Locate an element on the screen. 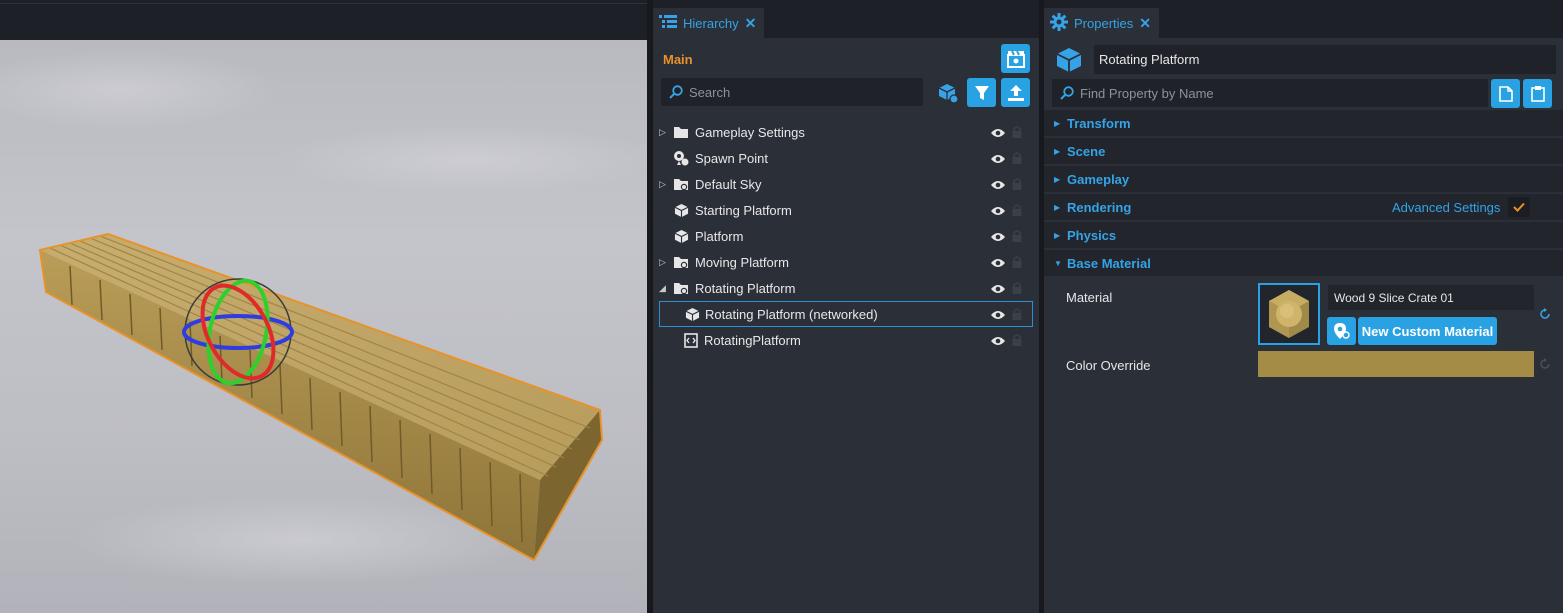  hierarchy-item-label: Moving Platform is located at coordinates (742, 262).